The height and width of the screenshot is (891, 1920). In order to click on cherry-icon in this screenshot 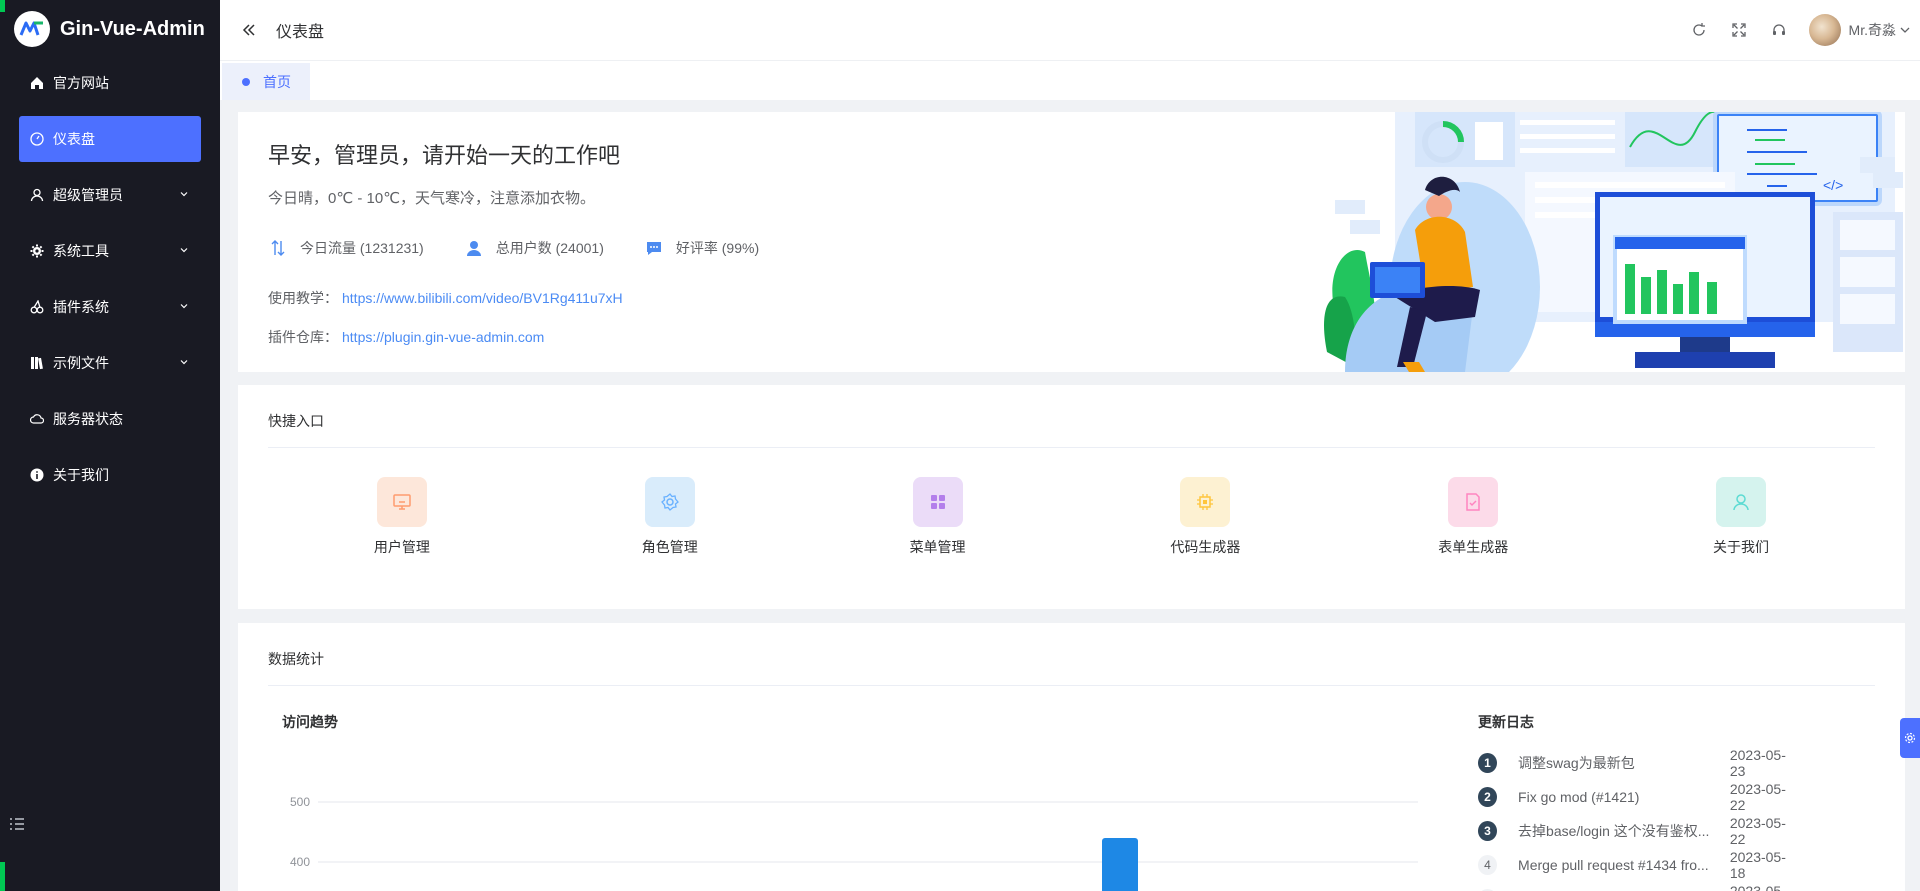, I will do `click(37, 307)`.